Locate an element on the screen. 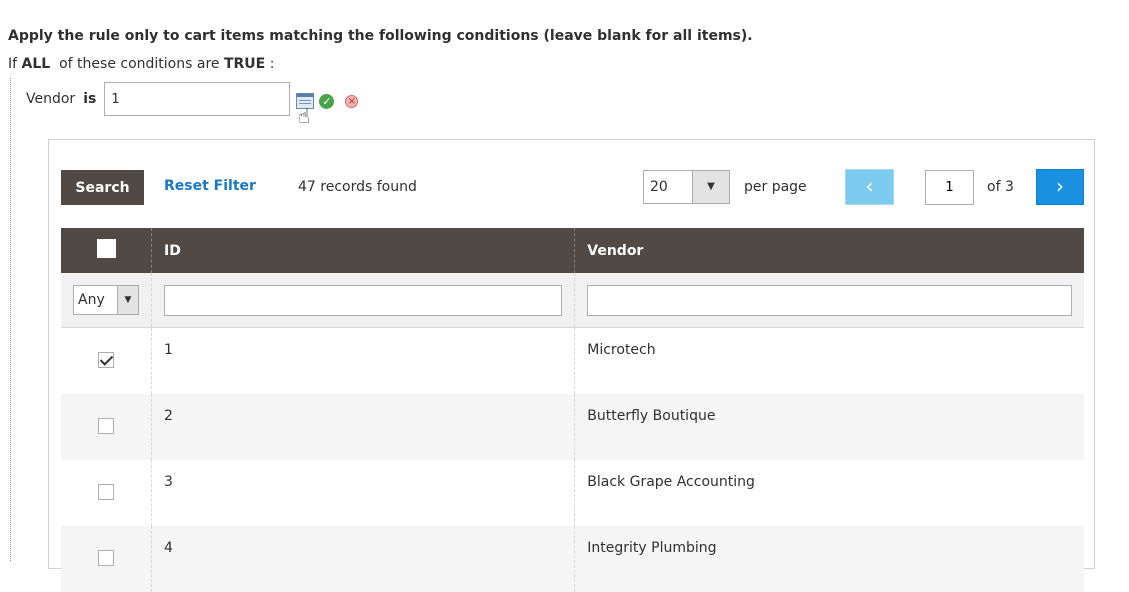 This screenshot has width=1129, height=592. per-page-value: 20 is located at coordinates (659, 187).